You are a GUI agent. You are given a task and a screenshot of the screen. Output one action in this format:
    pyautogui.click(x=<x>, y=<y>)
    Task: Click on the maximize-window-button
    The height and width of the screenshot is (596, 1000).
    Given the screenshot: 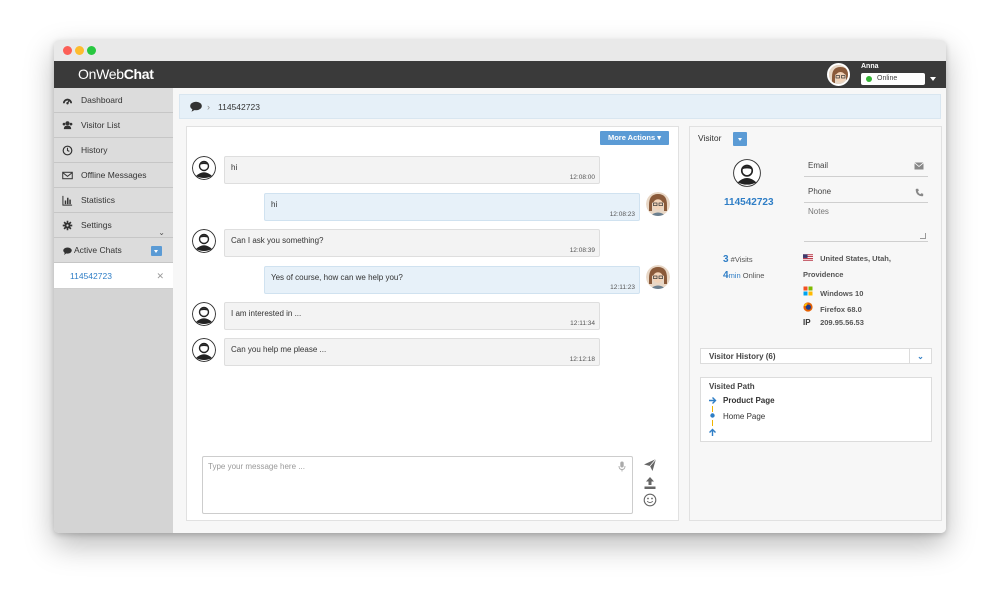 What is the action you would take?
    pyautogui.click(x=91, y=50)
    